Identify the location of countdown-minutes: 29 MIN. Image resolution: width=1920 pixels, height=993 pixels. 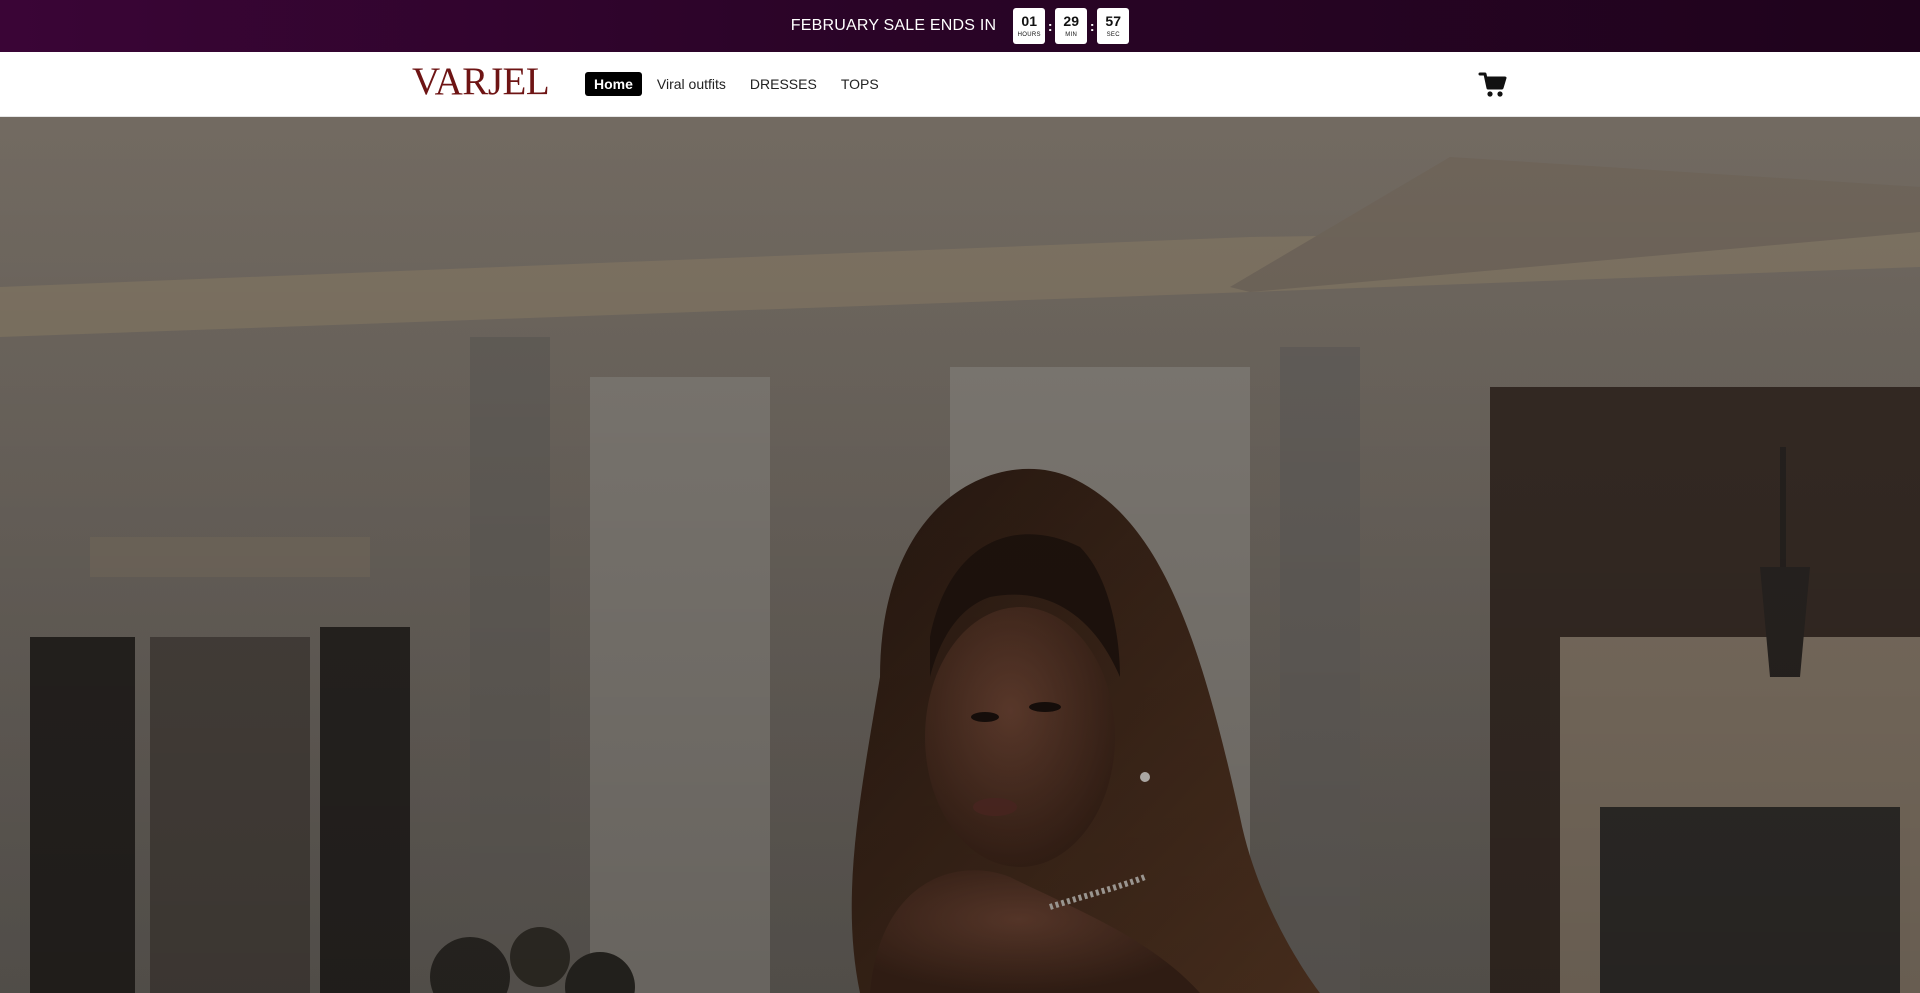
(1071, 26).